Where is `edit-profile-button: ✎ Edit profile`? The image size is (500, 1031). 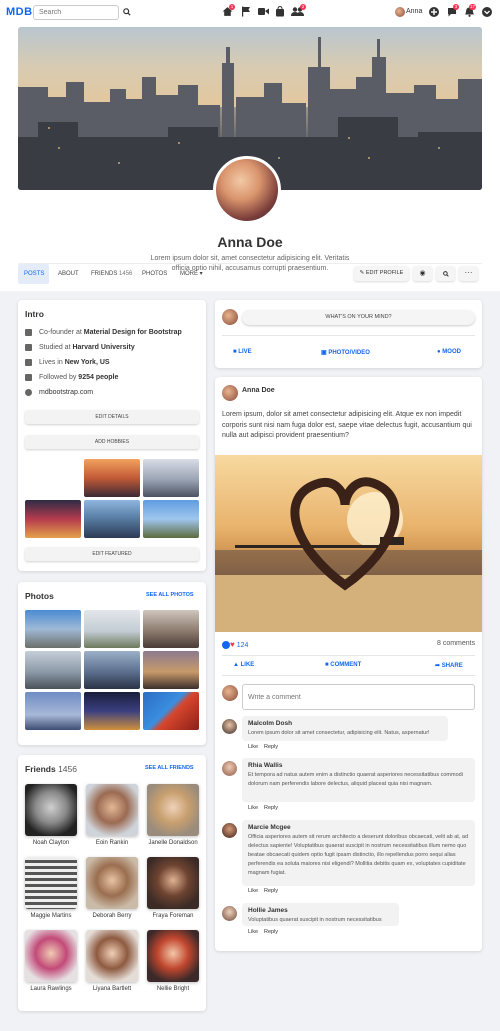
edit-profile-button: ✎ Edit profile is located at coordinates (381, 273).